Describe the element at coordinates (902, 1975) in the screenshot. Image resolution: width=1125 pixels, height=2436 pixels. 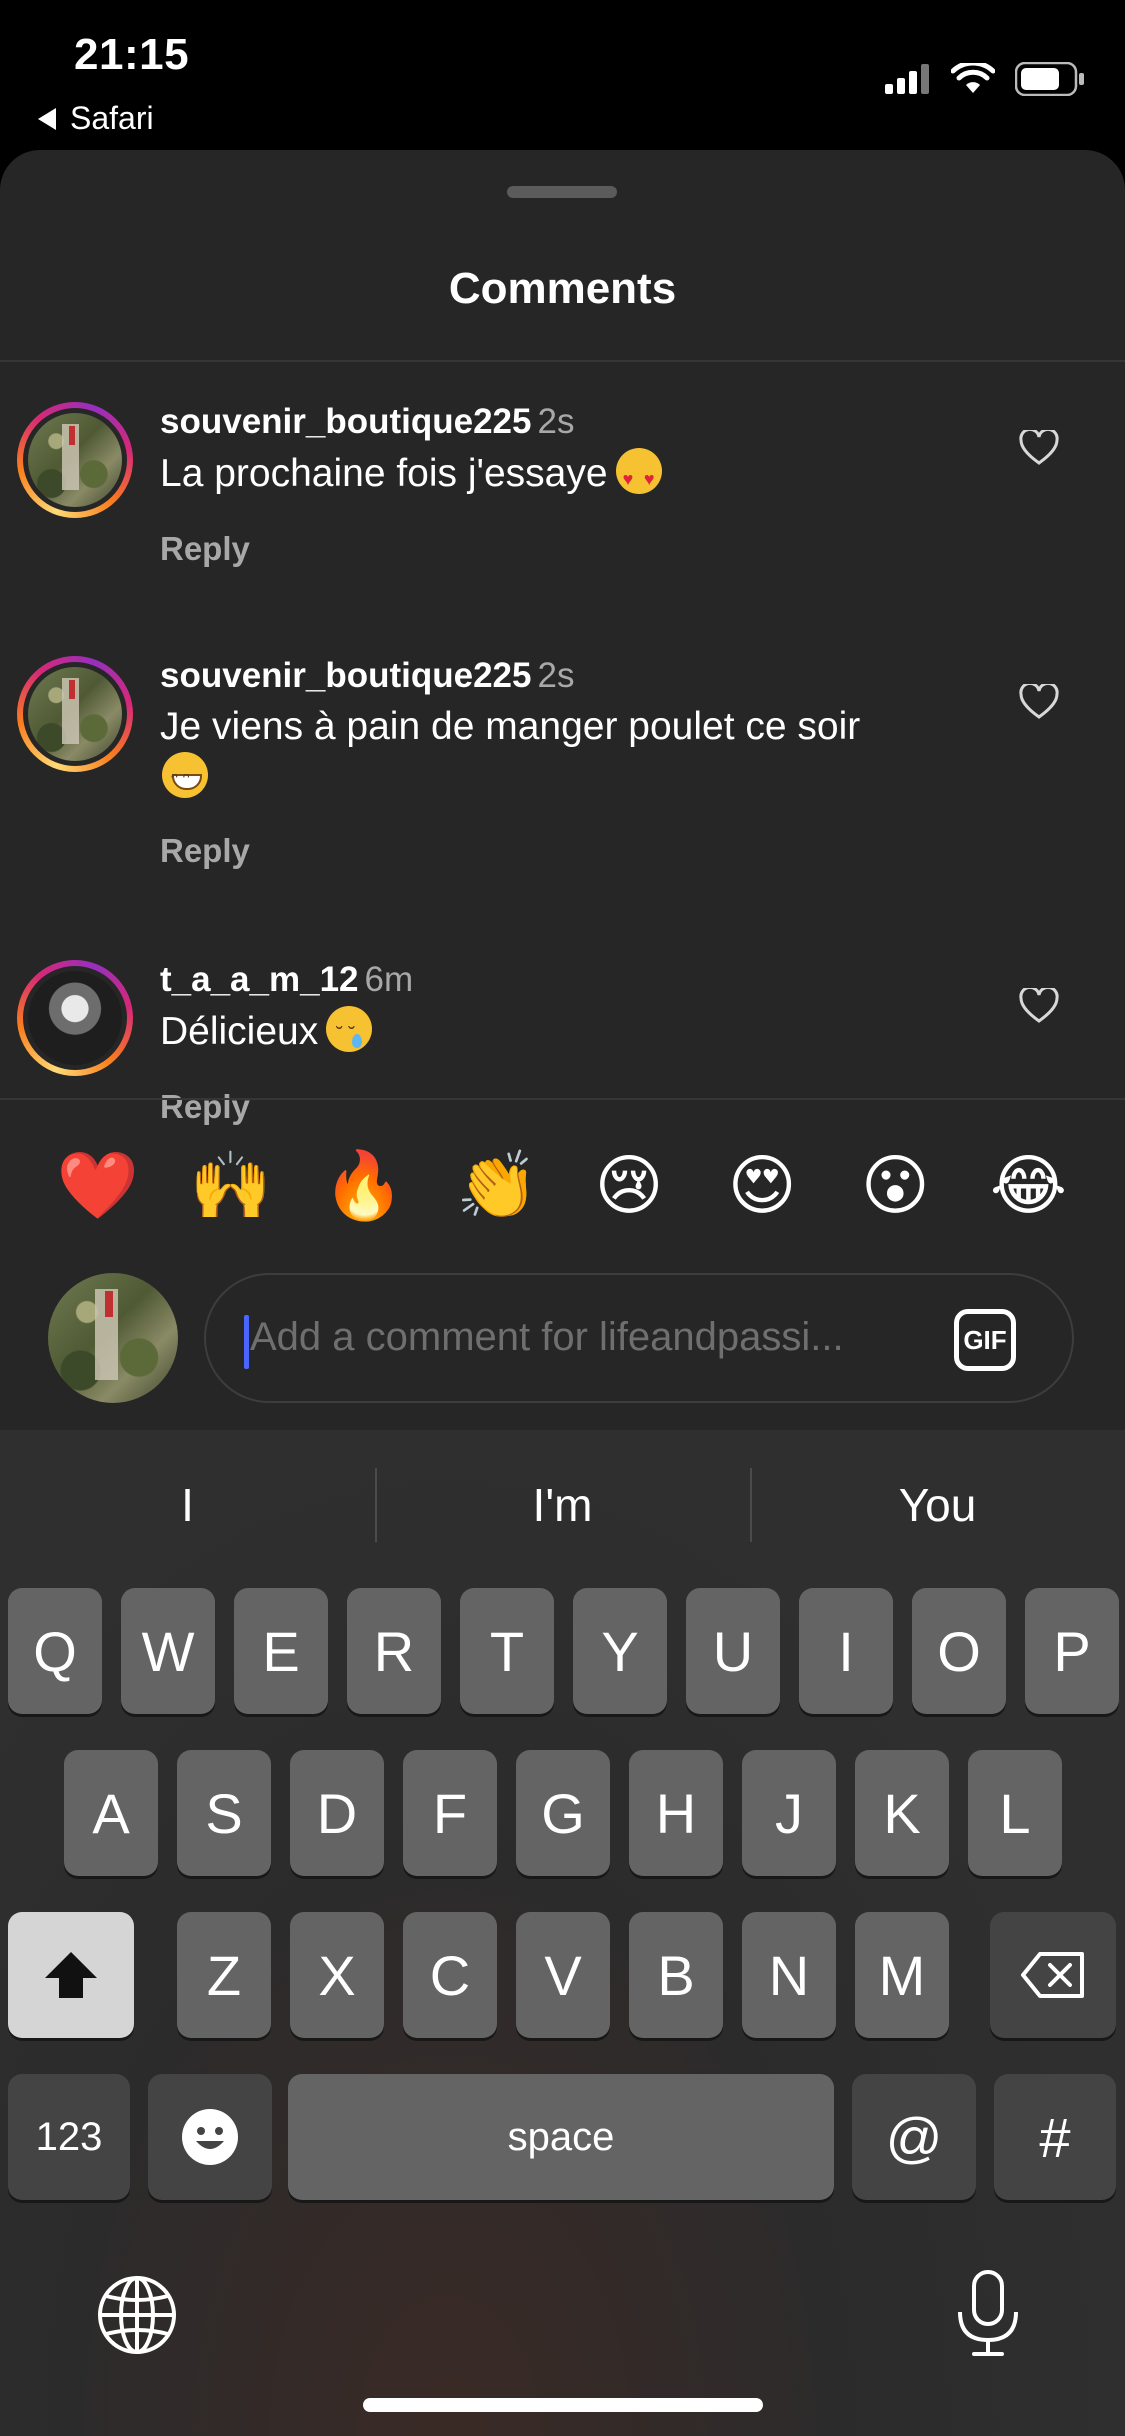
I see `key-m: M` at that location.